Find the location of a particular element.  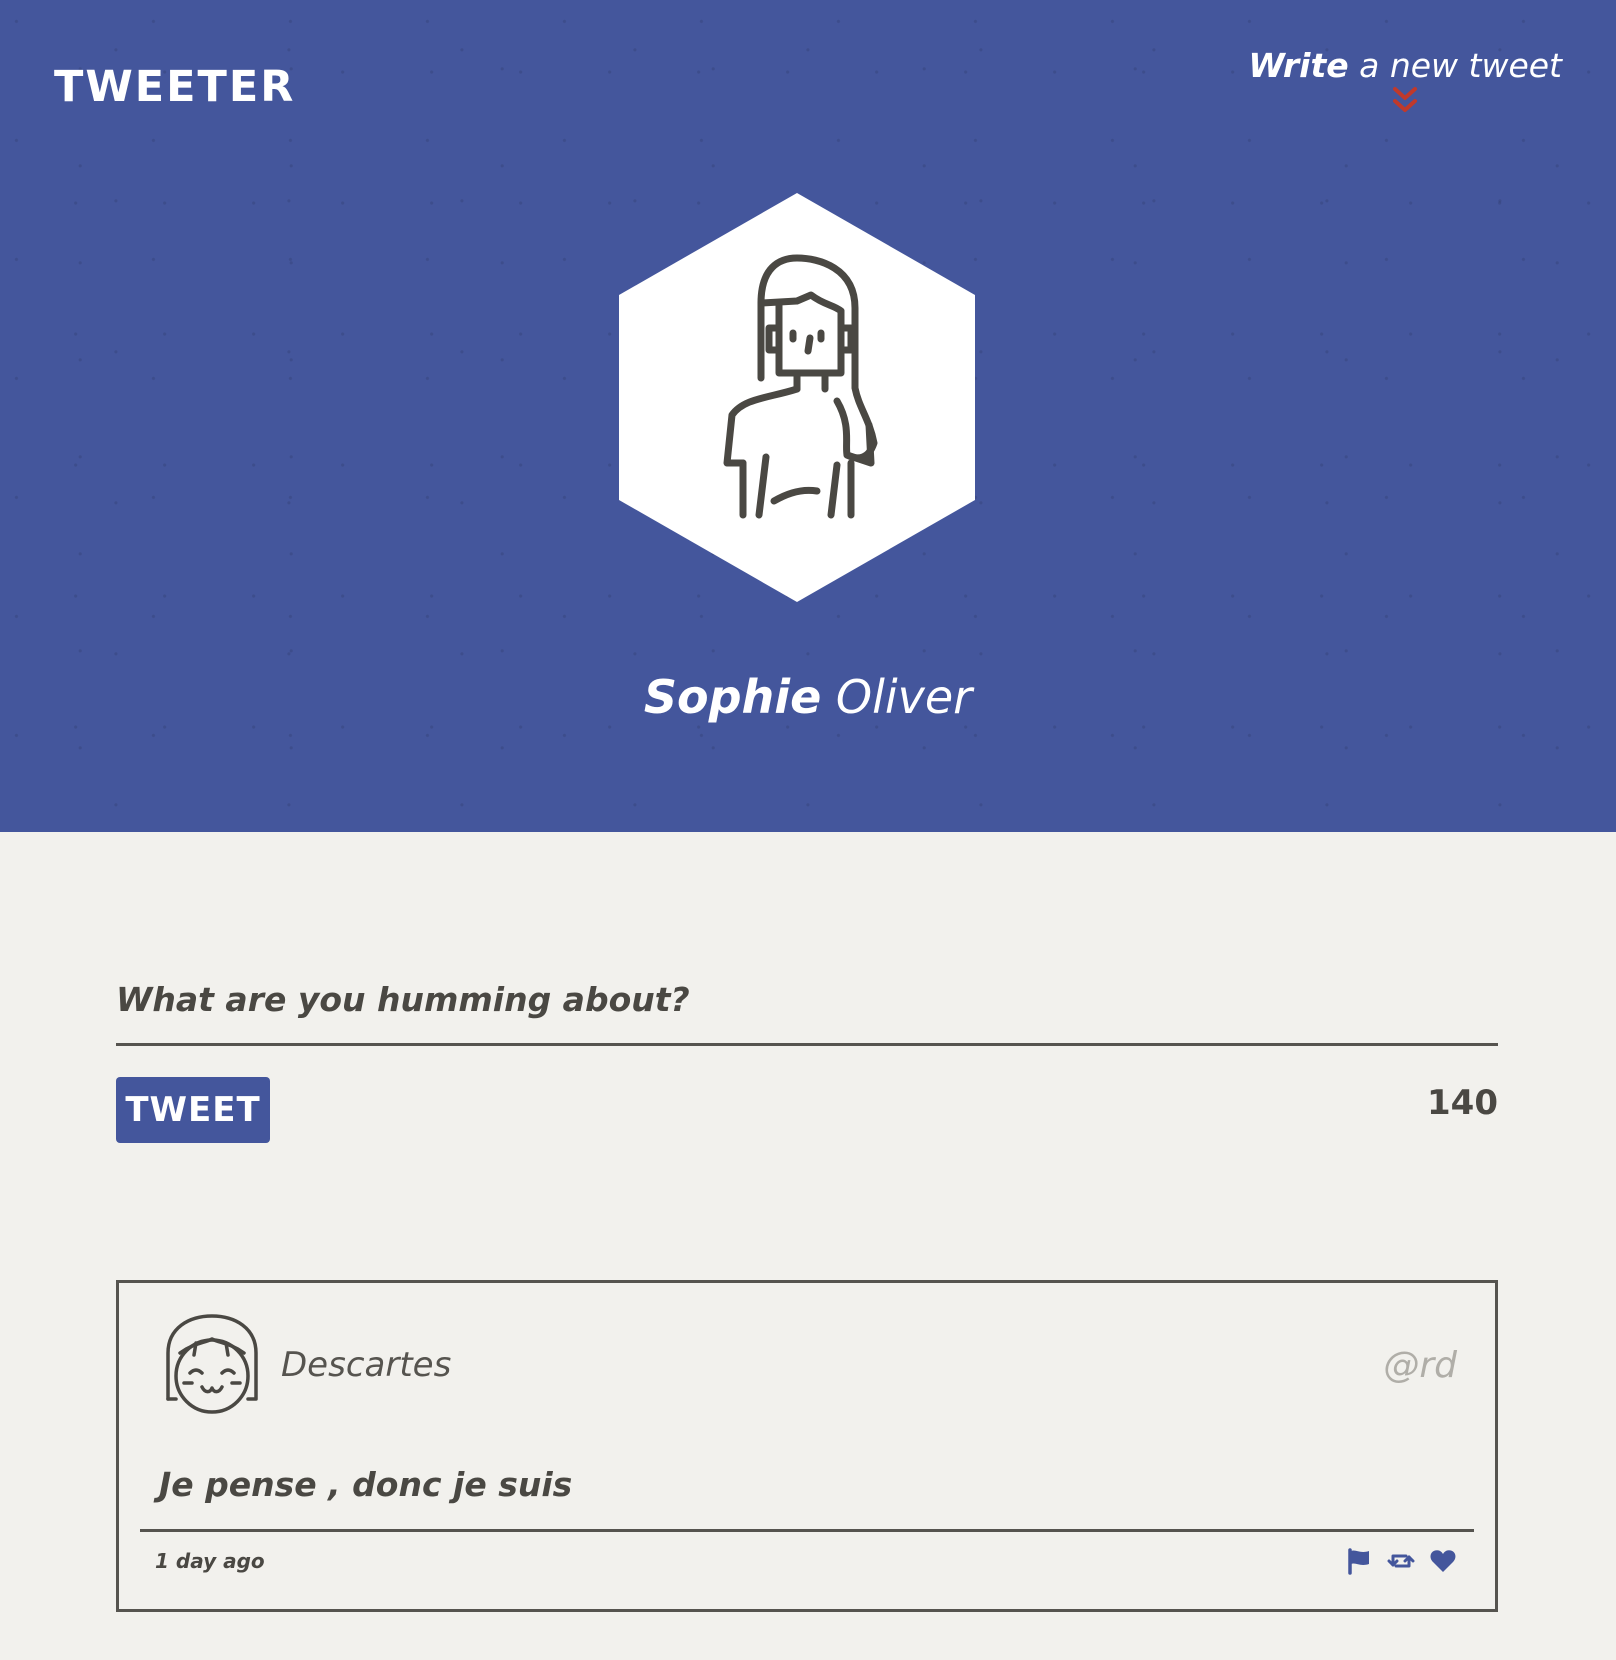

profile-avatar is located at coordinates (797, 397).